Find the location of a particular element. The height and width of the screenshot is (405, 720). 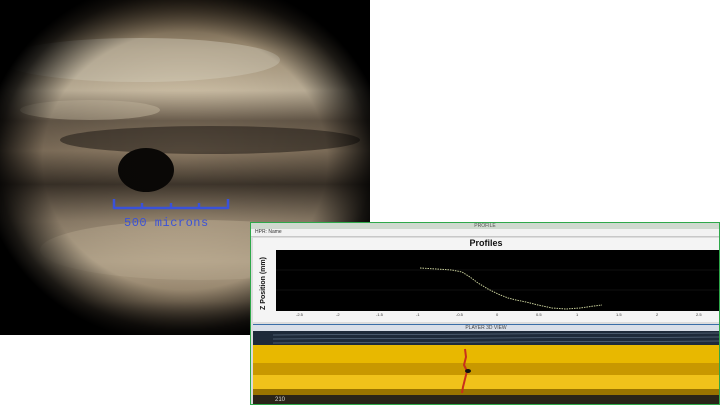

x-tick: -1.5 is located at coordinates (379, 314).